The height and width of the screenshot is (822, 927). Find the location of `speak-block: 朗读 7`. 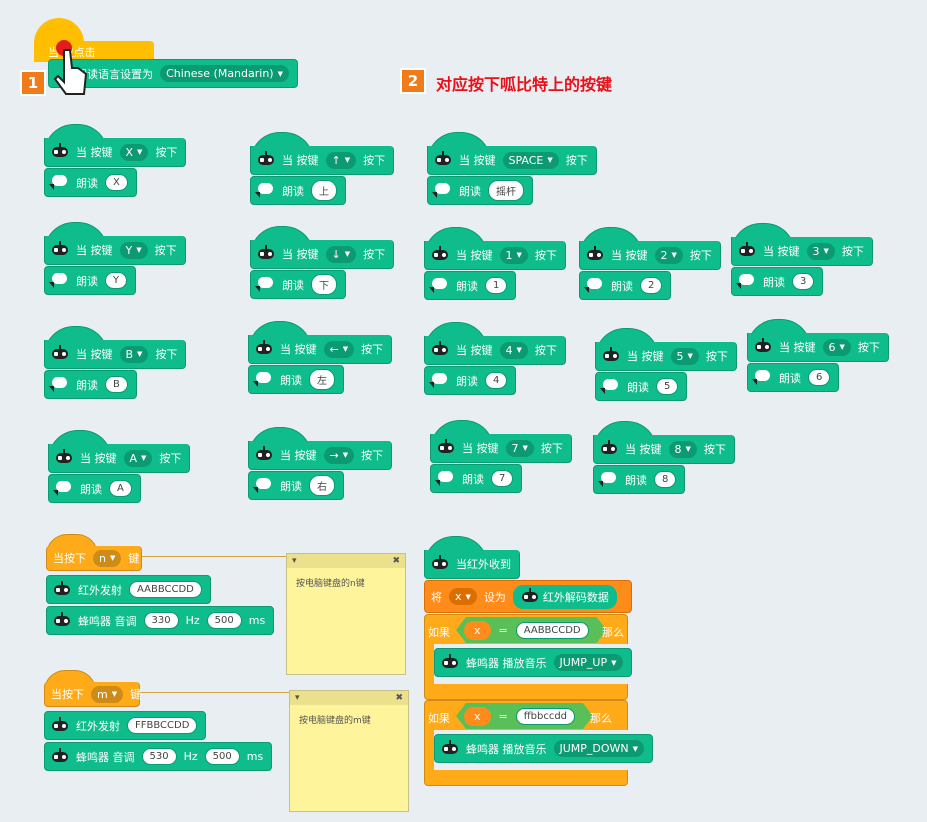

speak-block: 朗读 7 is located at coordinates (476, 478).